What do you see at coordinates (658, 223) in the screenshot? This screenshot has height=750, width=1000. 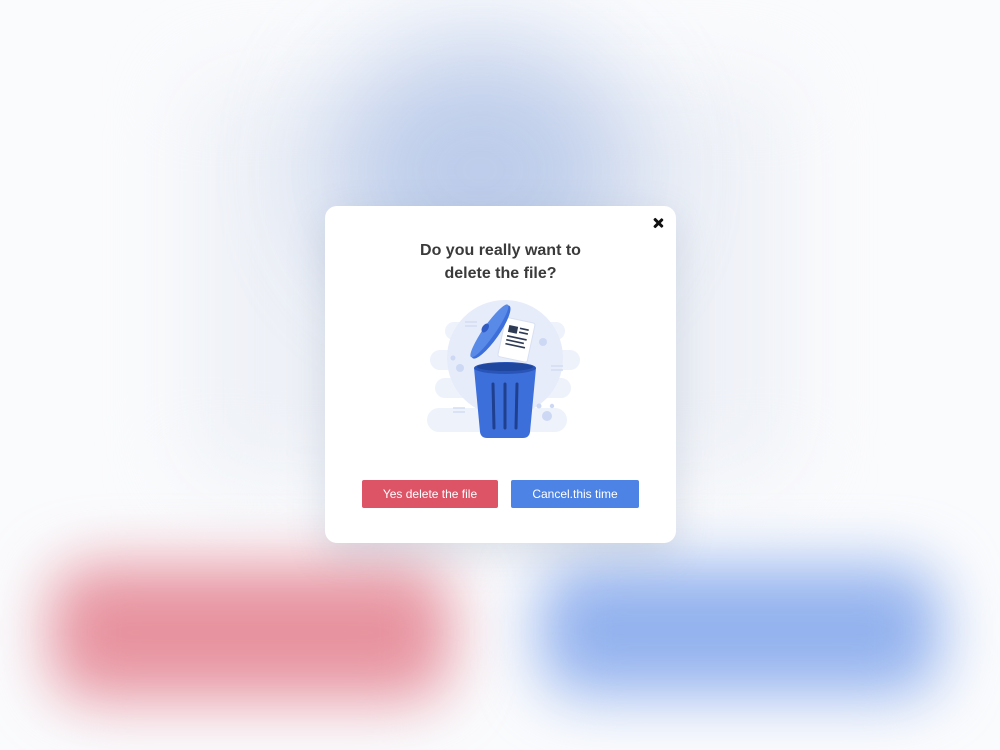 I see `close-icon` at bounding box center [658, 223].